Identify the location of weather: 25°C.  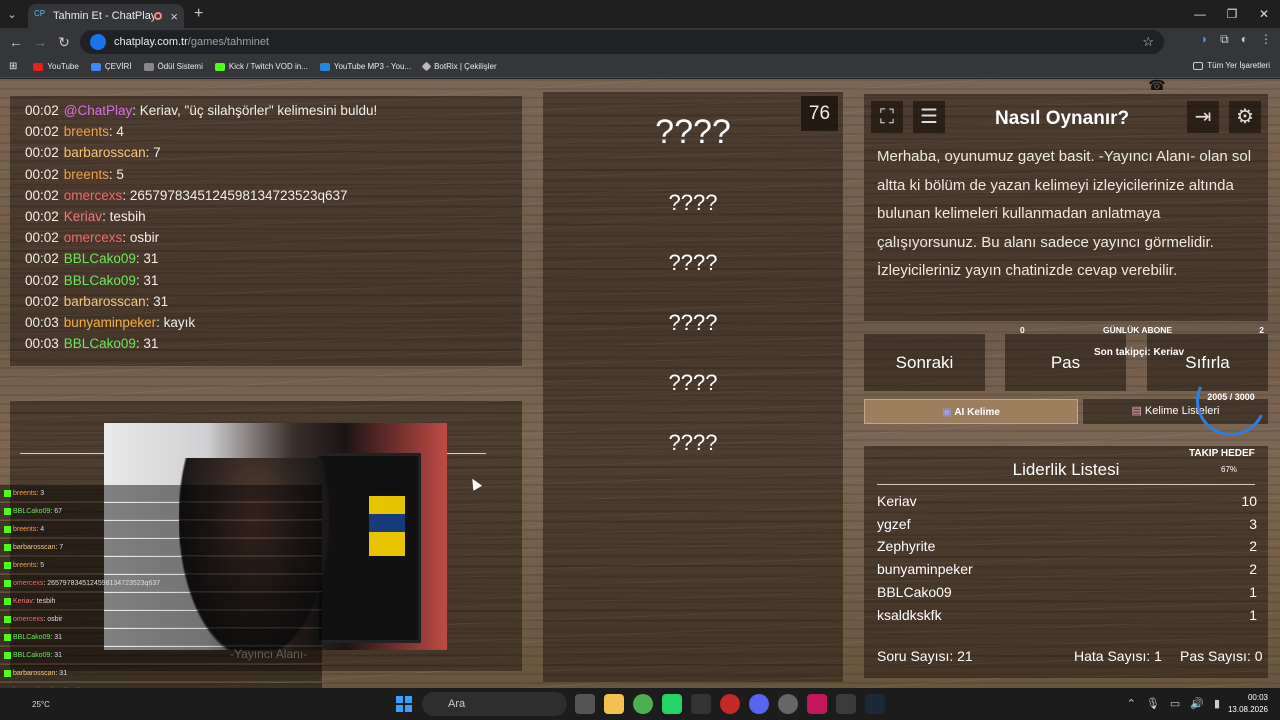
(41, 704).